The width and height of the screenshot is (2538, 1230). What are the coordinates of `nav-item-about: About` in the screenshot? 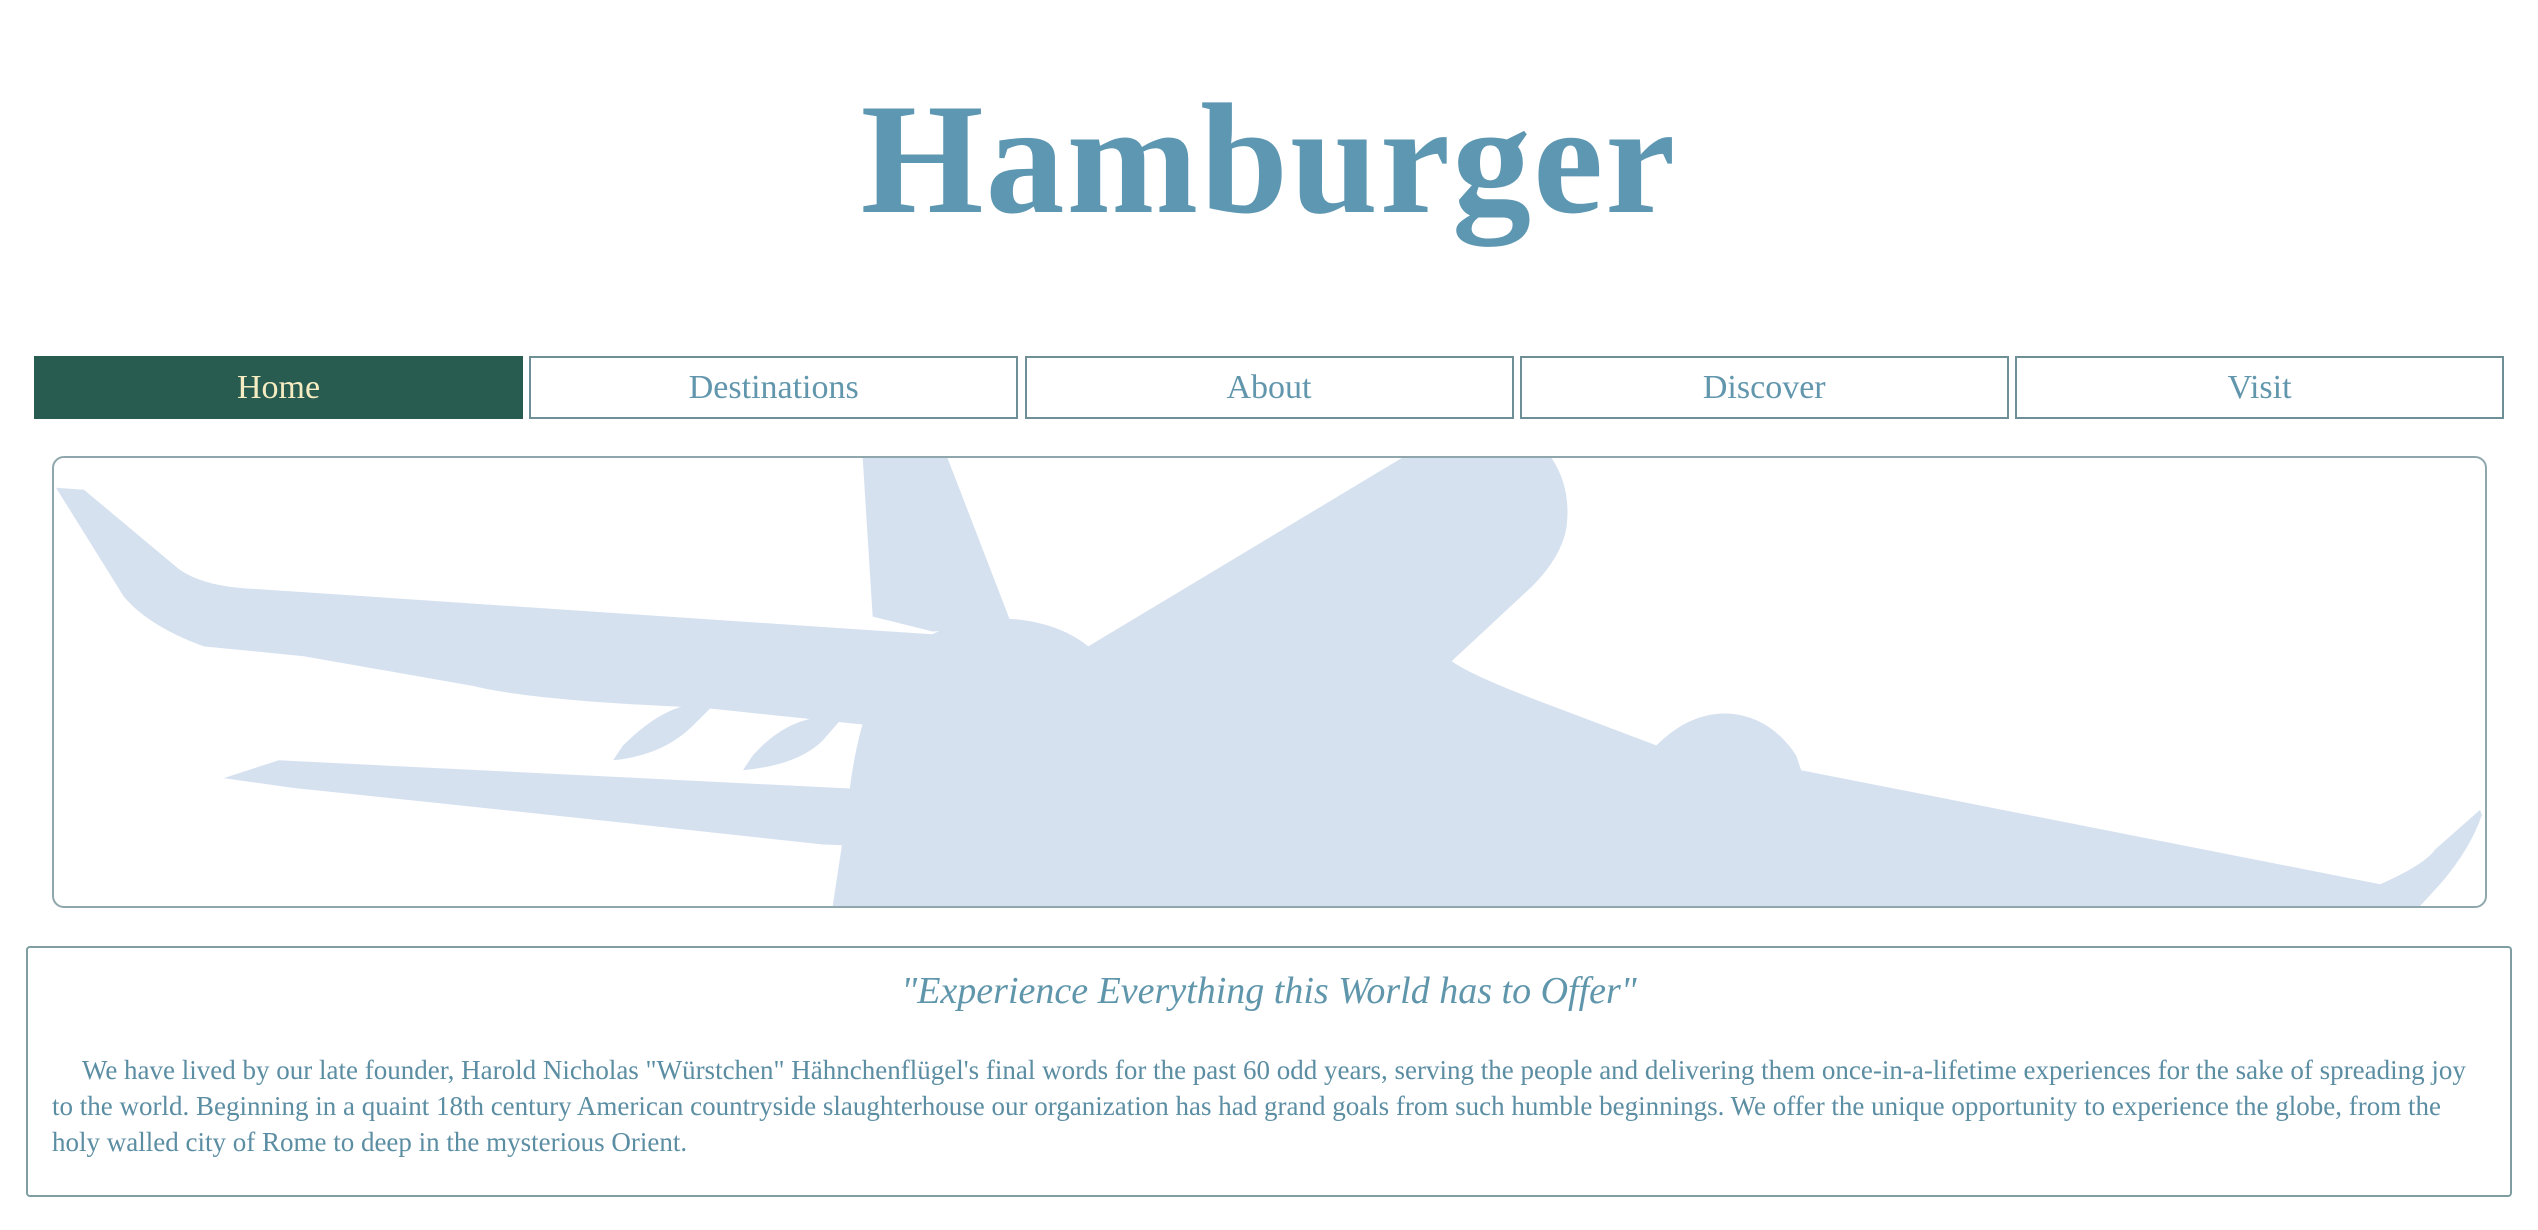 It's located at (1269, 387).